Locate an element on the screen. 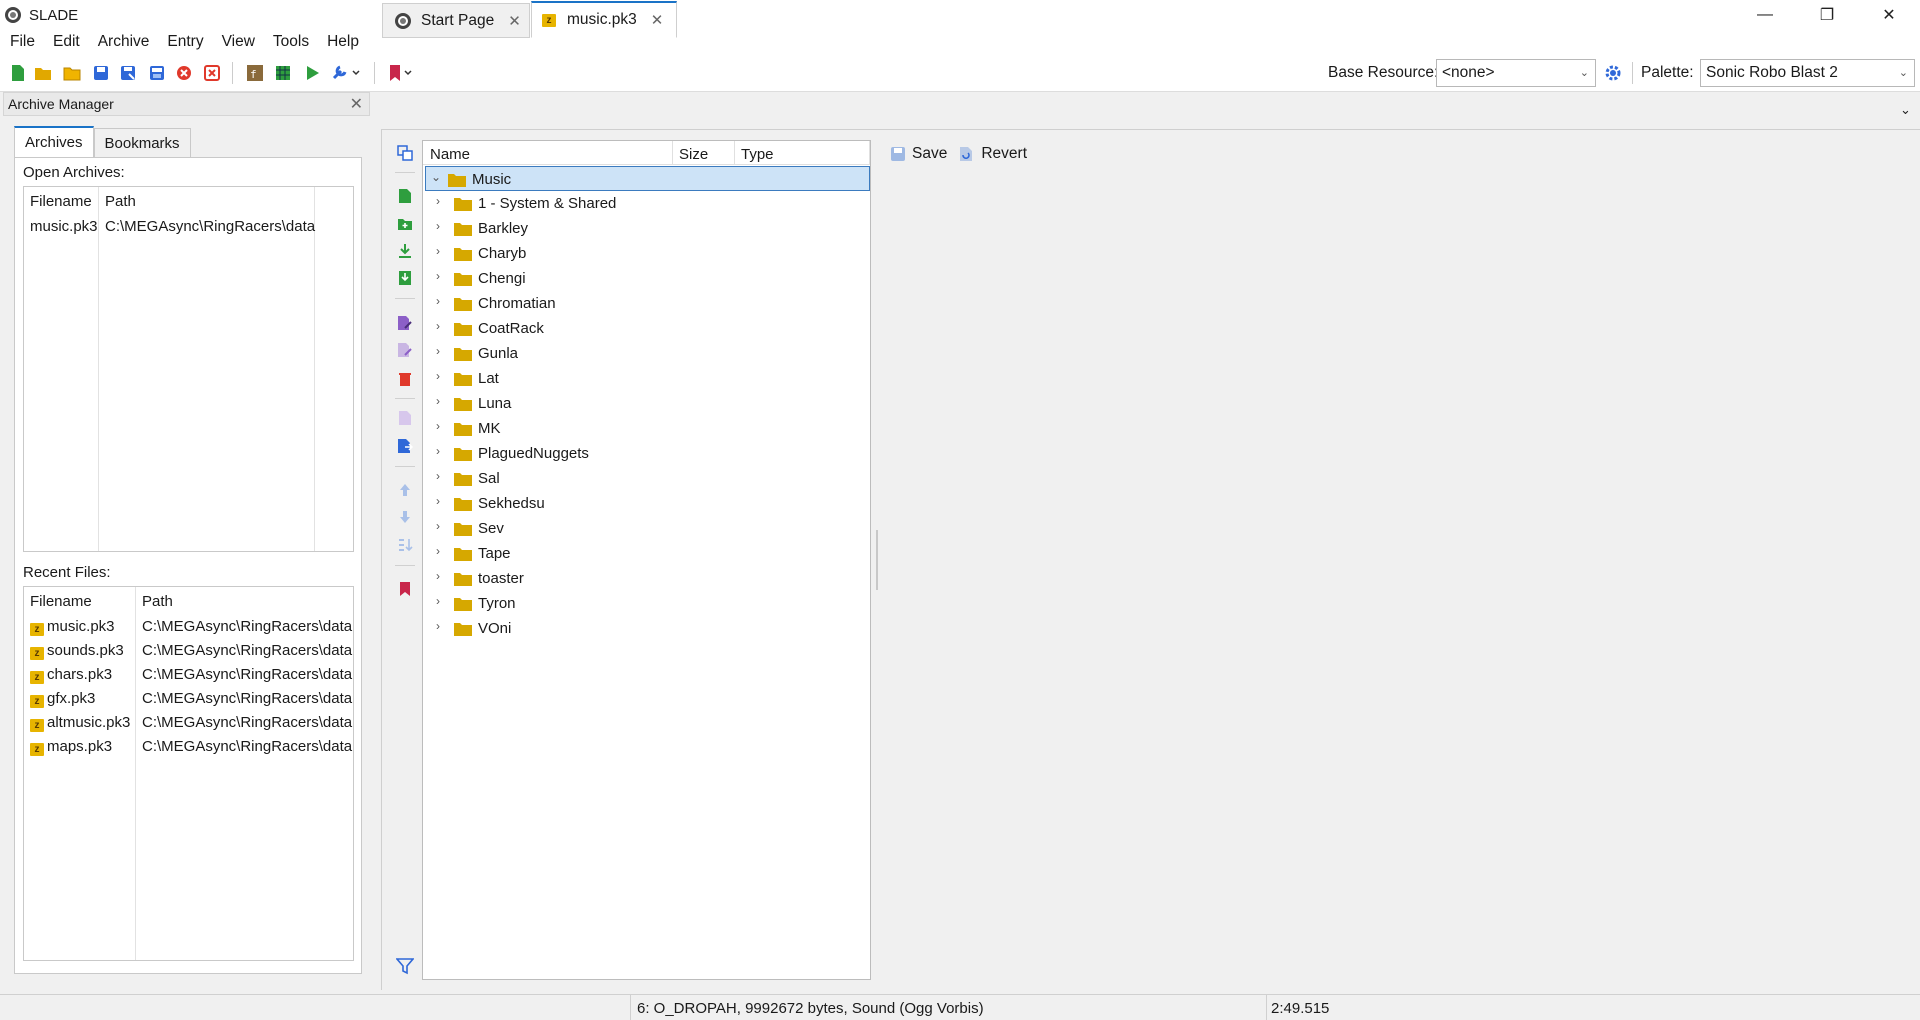  export-as-icon is located at coordinates (405, 446).